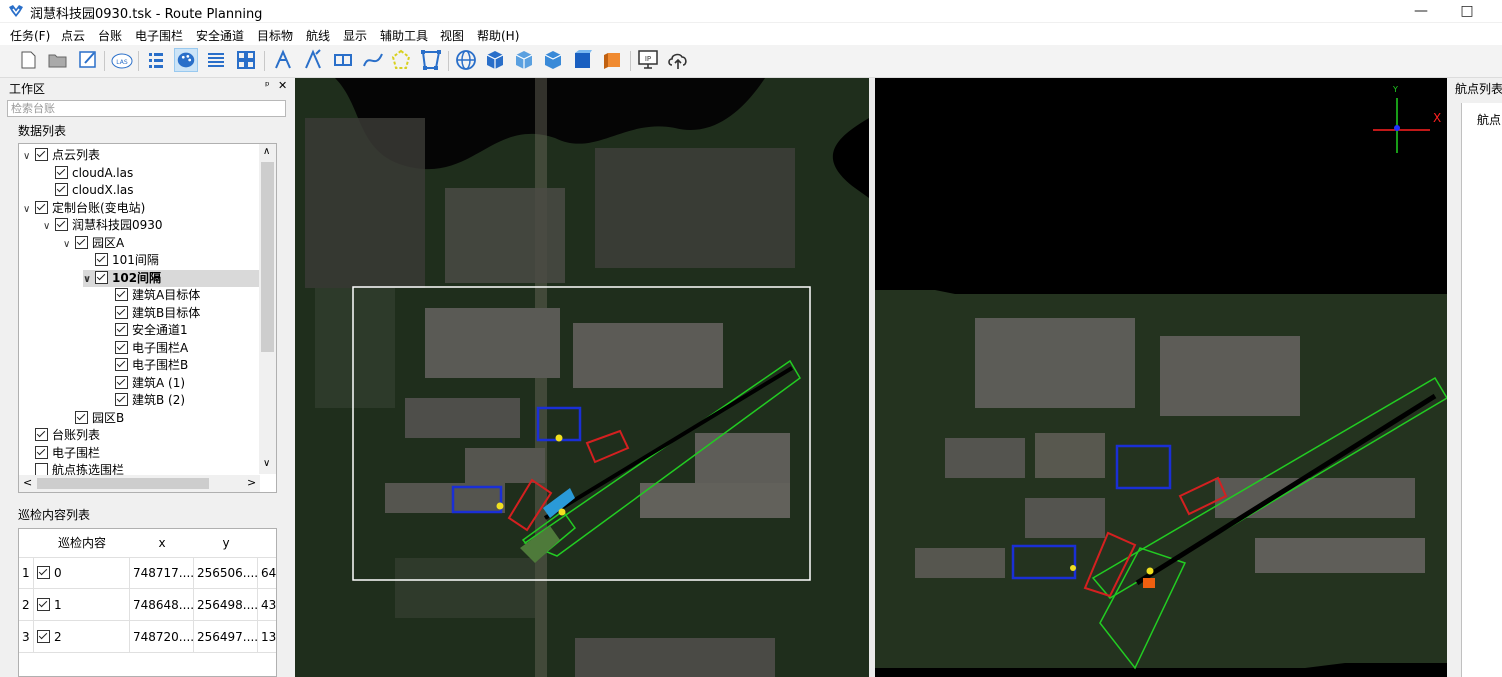 The width and height of the screenshot is (1502, 677). What do you see at coordinates (28, 60) in the screenshot?
I see `new-file-icon` at bounding box center [28, 60].